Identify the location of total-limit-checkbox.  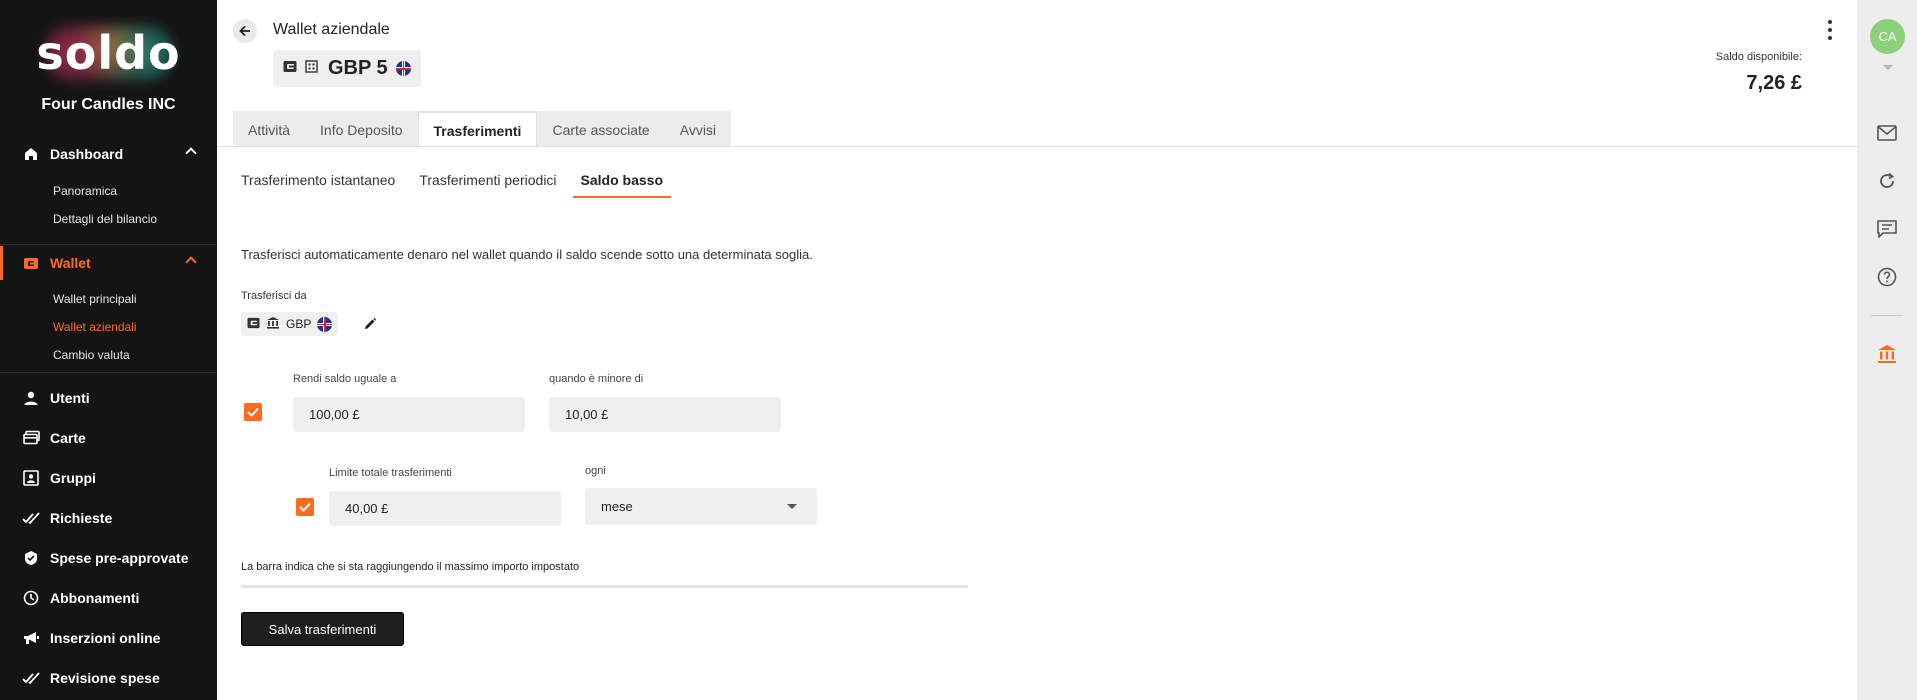
(305, 507).